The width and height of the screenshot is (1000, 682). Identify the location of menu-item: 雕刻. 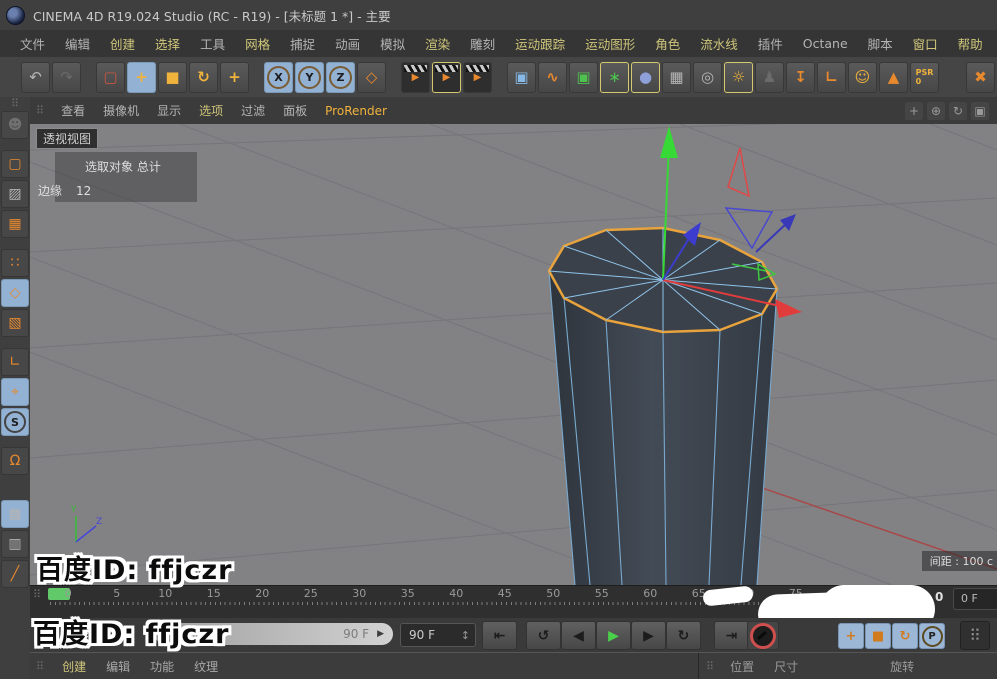
(482, 43).